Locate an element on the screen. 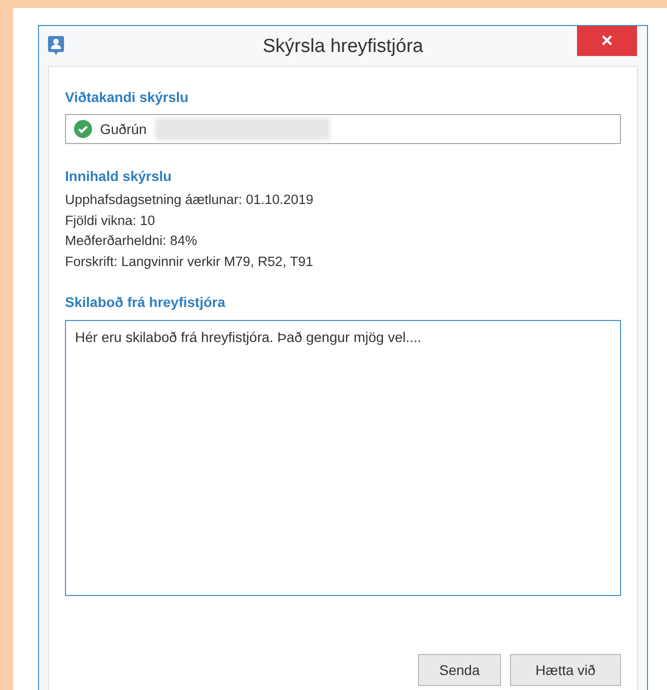  section-heading: Skilaboð frá hreyfistjóra is located at coordinates (145, 302).